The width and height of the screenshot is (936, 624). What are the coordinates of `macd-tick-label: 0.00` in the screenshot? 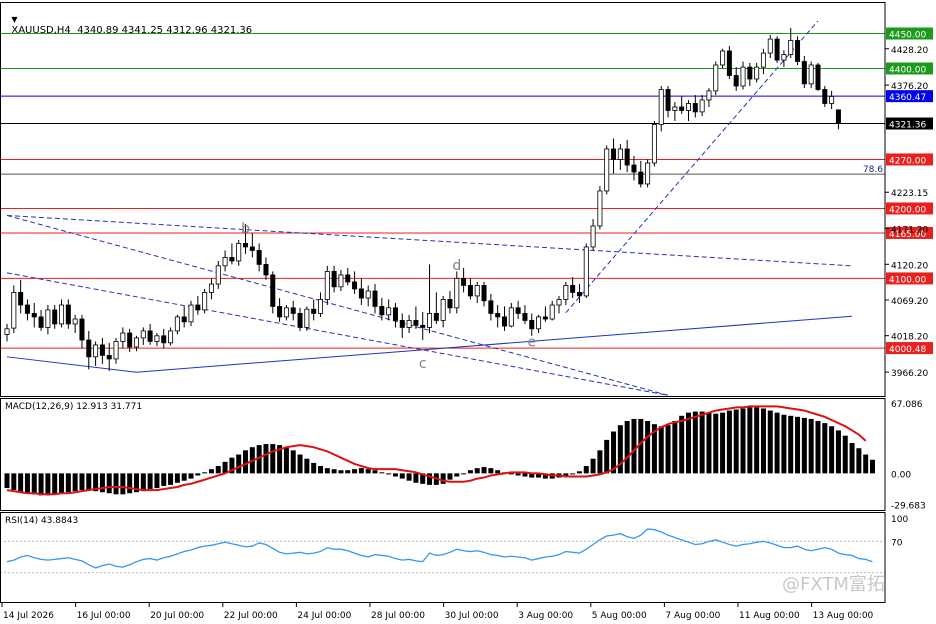 It's located at (901, 475).